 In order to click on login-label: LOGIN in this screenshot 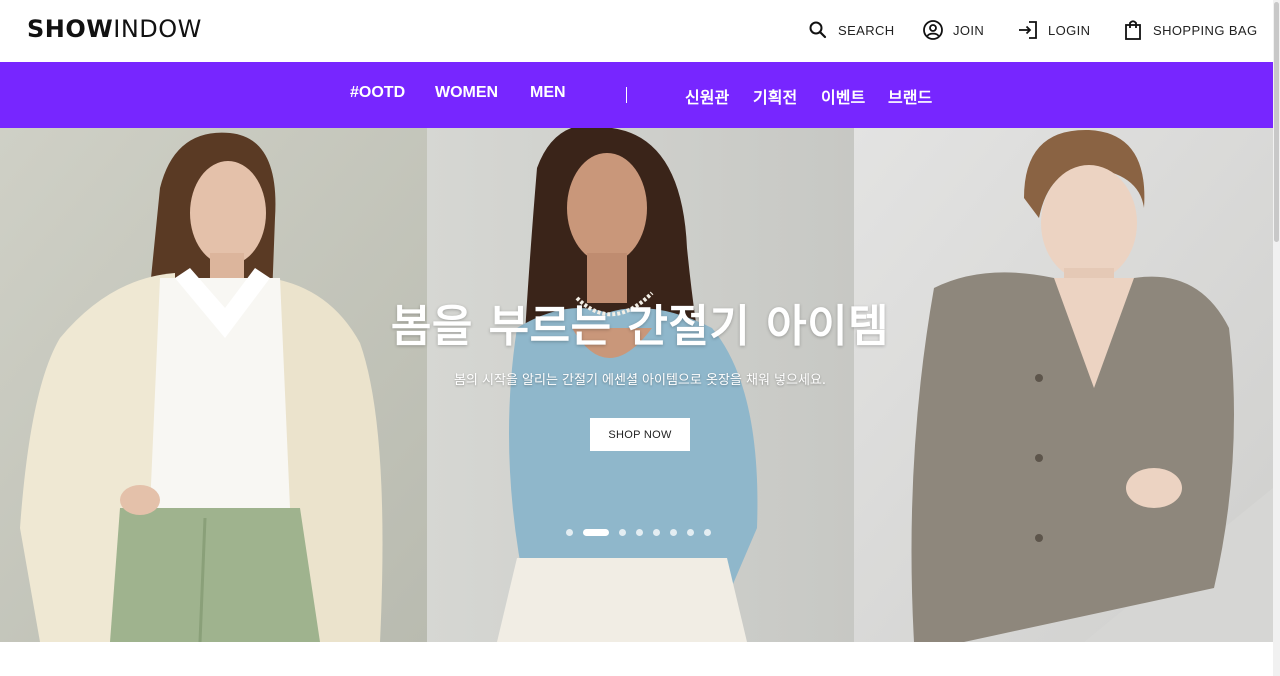, I will do `click(1069, 30)`.